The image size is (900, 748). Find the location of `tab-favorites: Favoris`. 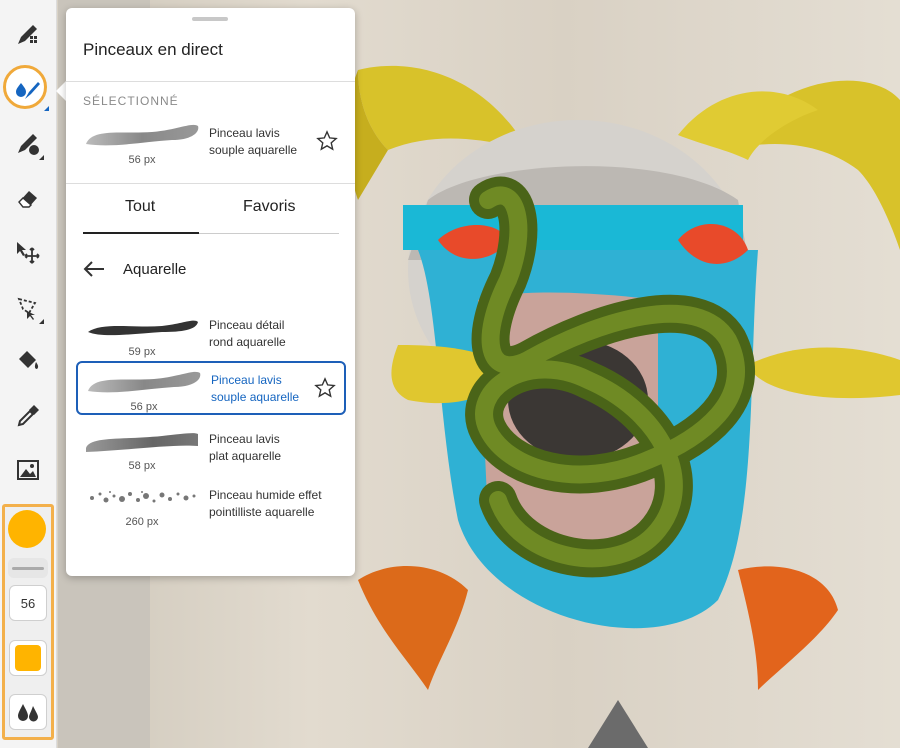

tab-favorites: Favoris is located at coordinates (269, 207).